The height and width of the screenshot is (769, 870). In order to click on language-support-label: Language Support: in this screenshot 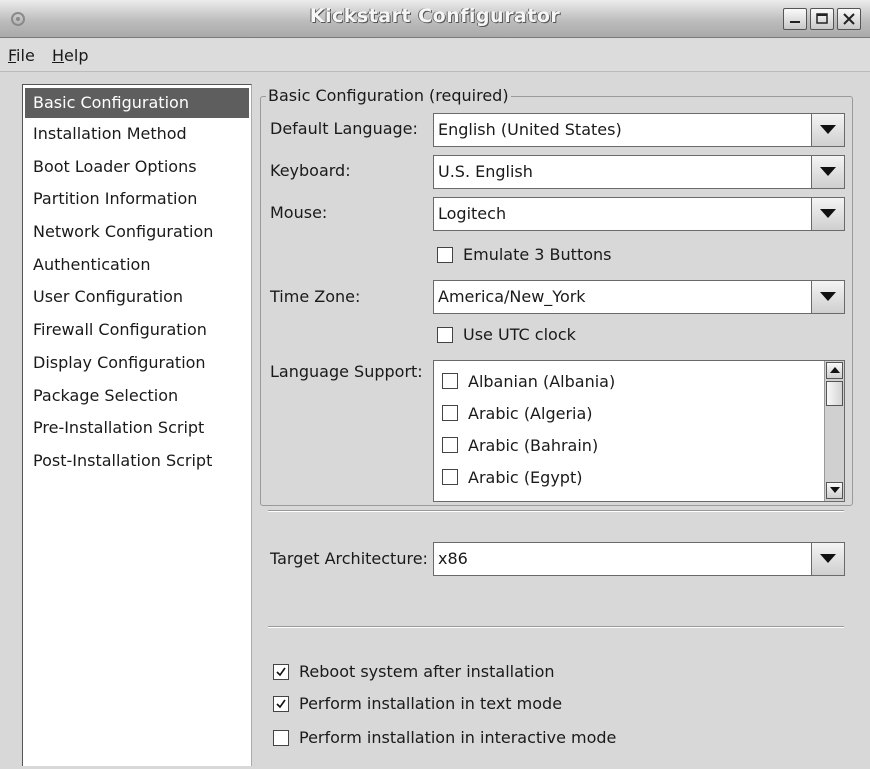, I will do `click(346, 371)`.